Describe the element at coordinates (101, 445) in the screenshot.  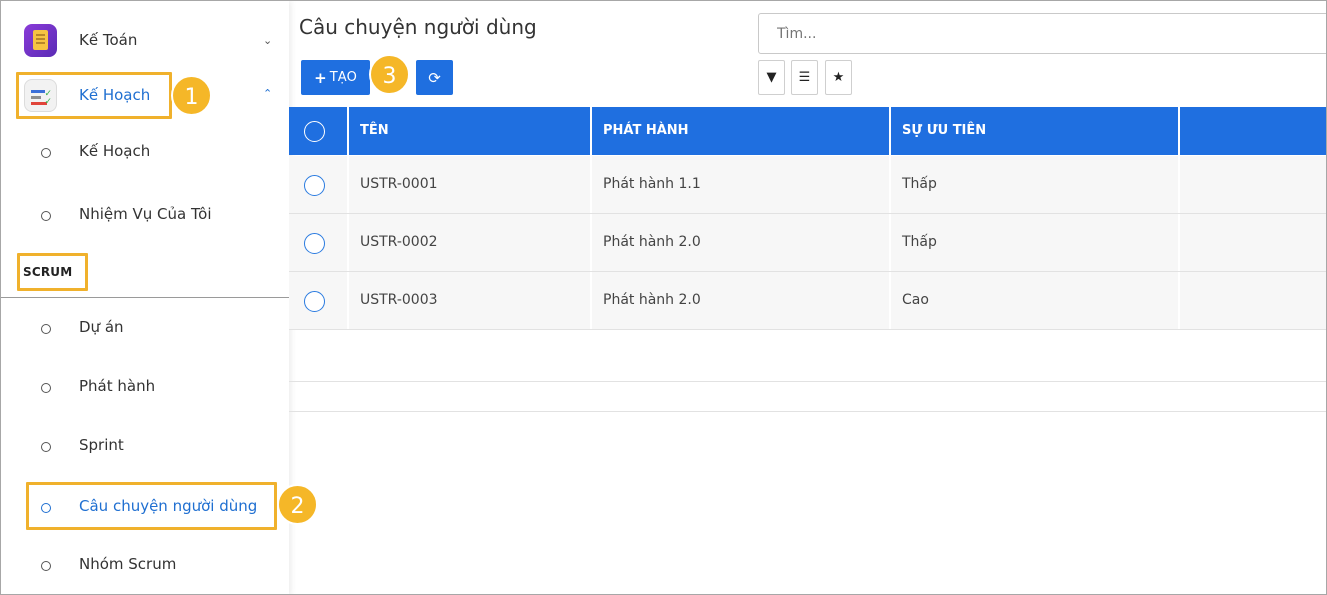
I see `sidebar-item-label: Sprint` at that location.